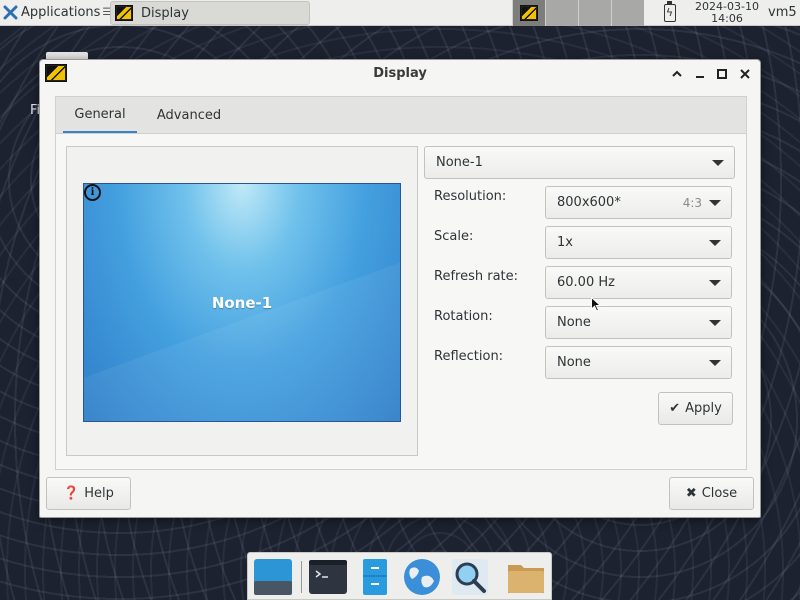 The width and height of the screenshot is (800, 600). What do you see at coordinates (399, 576) in the screenshot?
I see `dock` at bounding box center [399, 576].